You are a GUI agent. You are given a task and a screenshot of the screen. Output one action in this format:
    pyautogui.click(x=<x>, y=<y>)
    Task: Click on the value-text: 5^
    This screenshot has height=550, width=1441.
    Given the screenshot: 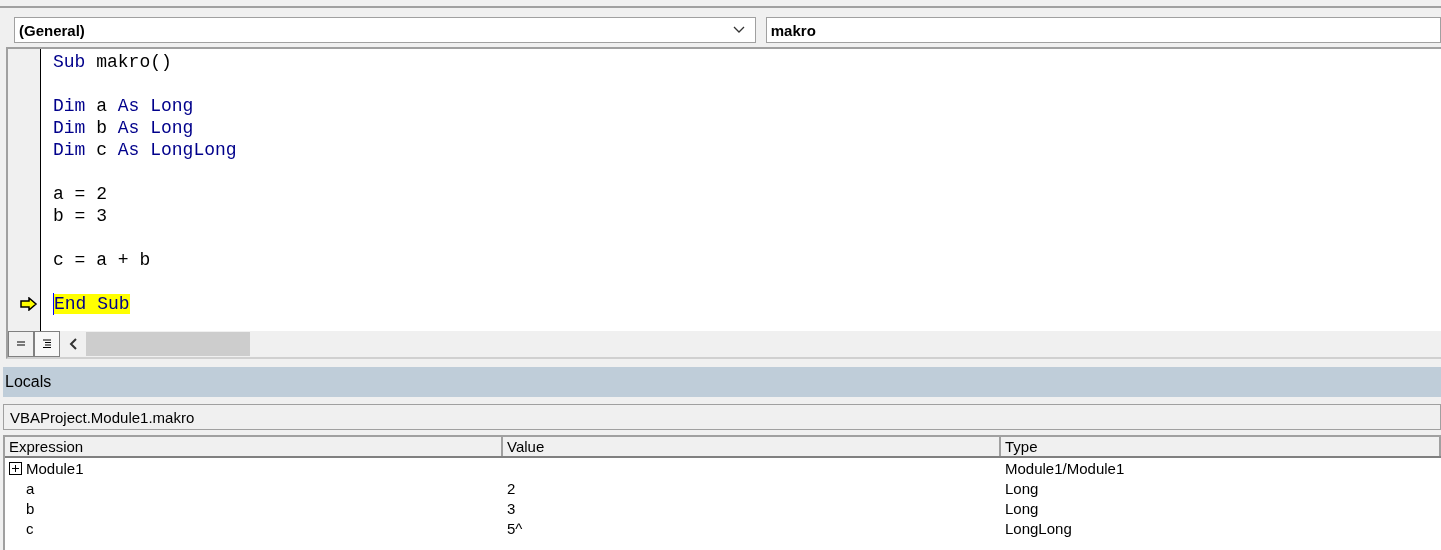 What is the action you would take?
    pyautogui.click(x=515, y=528)
    